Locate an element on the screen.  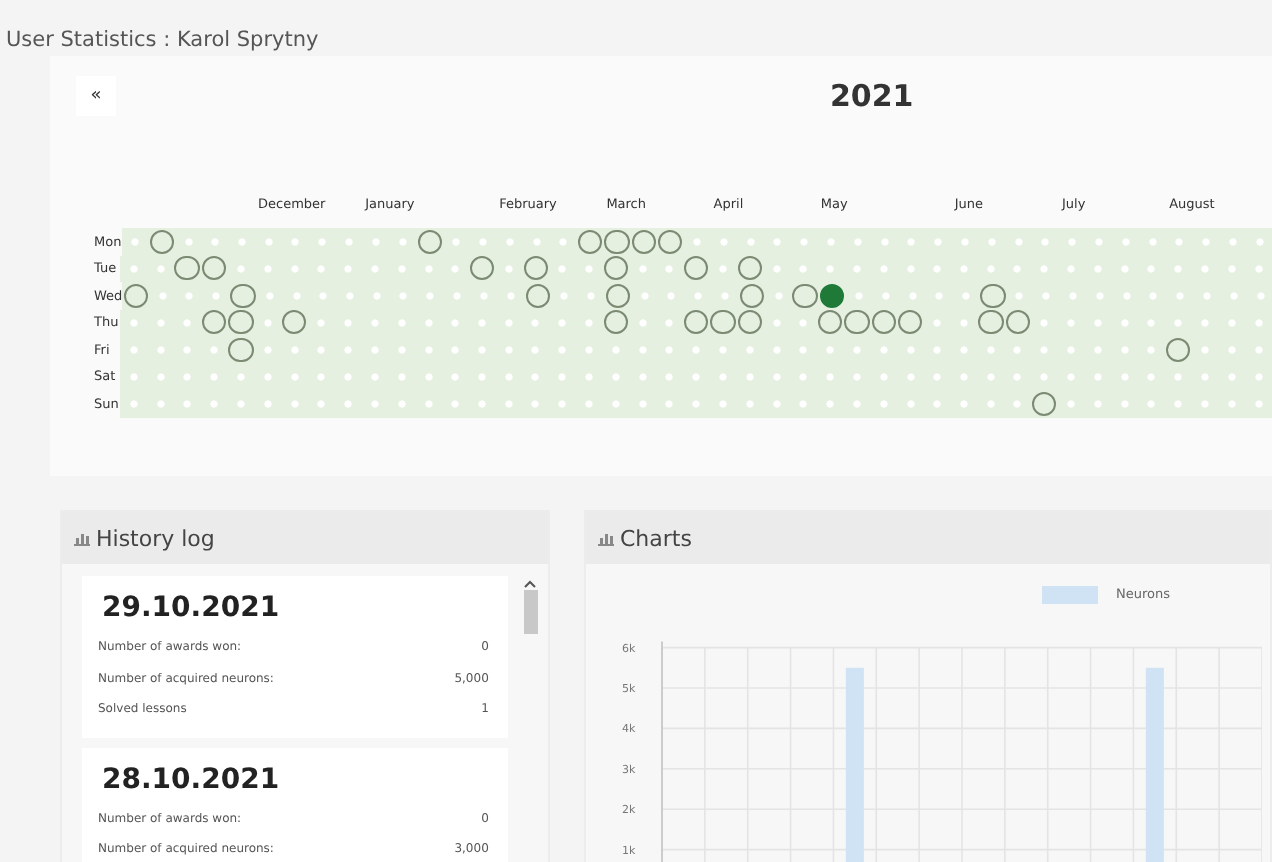
back-button: « is located at coordinates (96, 96).